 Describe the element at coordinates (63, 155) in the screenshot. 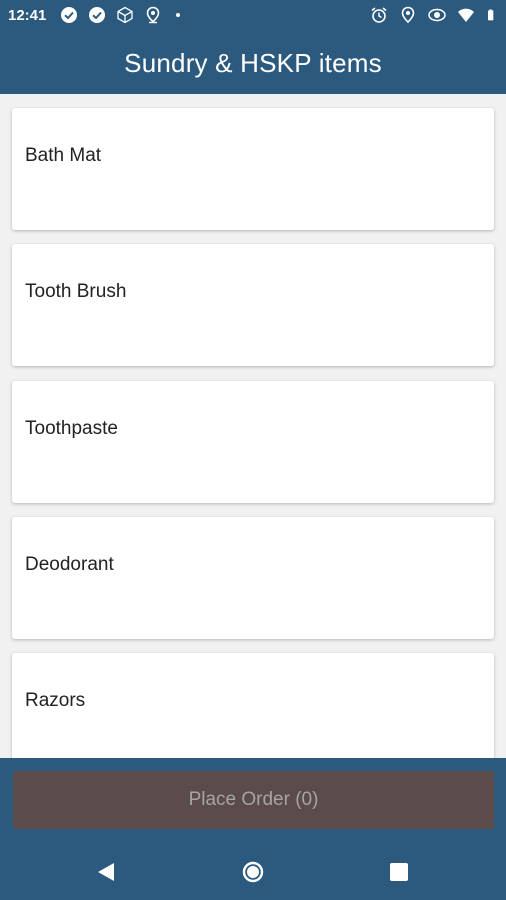

I see `item-label: Bath Mat` at that location.